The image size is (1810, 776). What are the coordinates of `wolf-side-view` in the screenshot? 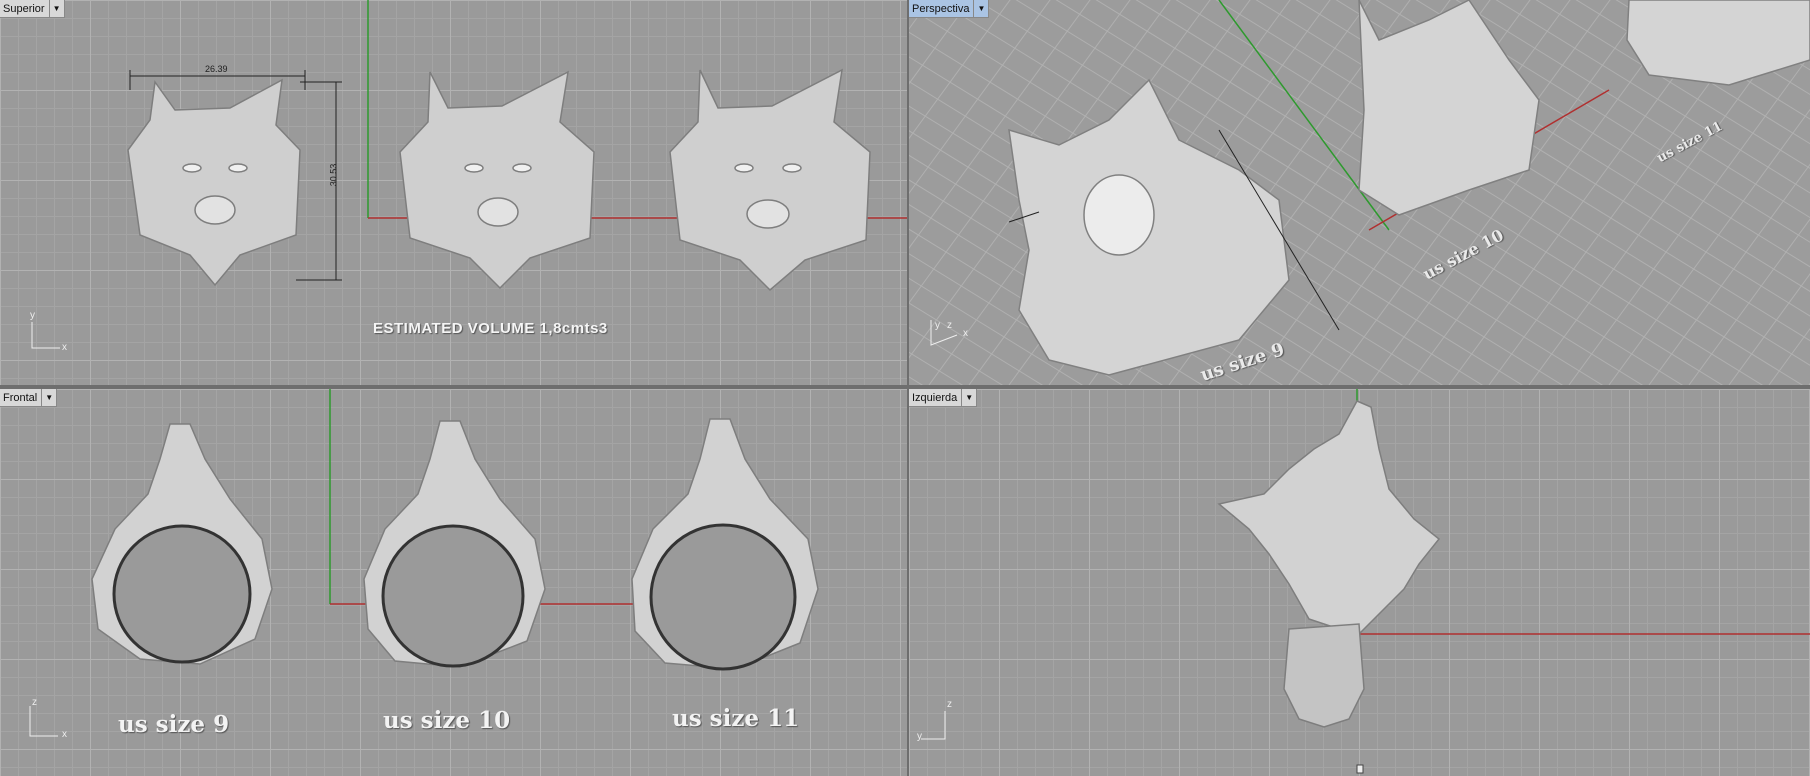 It's located at (1329, 564).